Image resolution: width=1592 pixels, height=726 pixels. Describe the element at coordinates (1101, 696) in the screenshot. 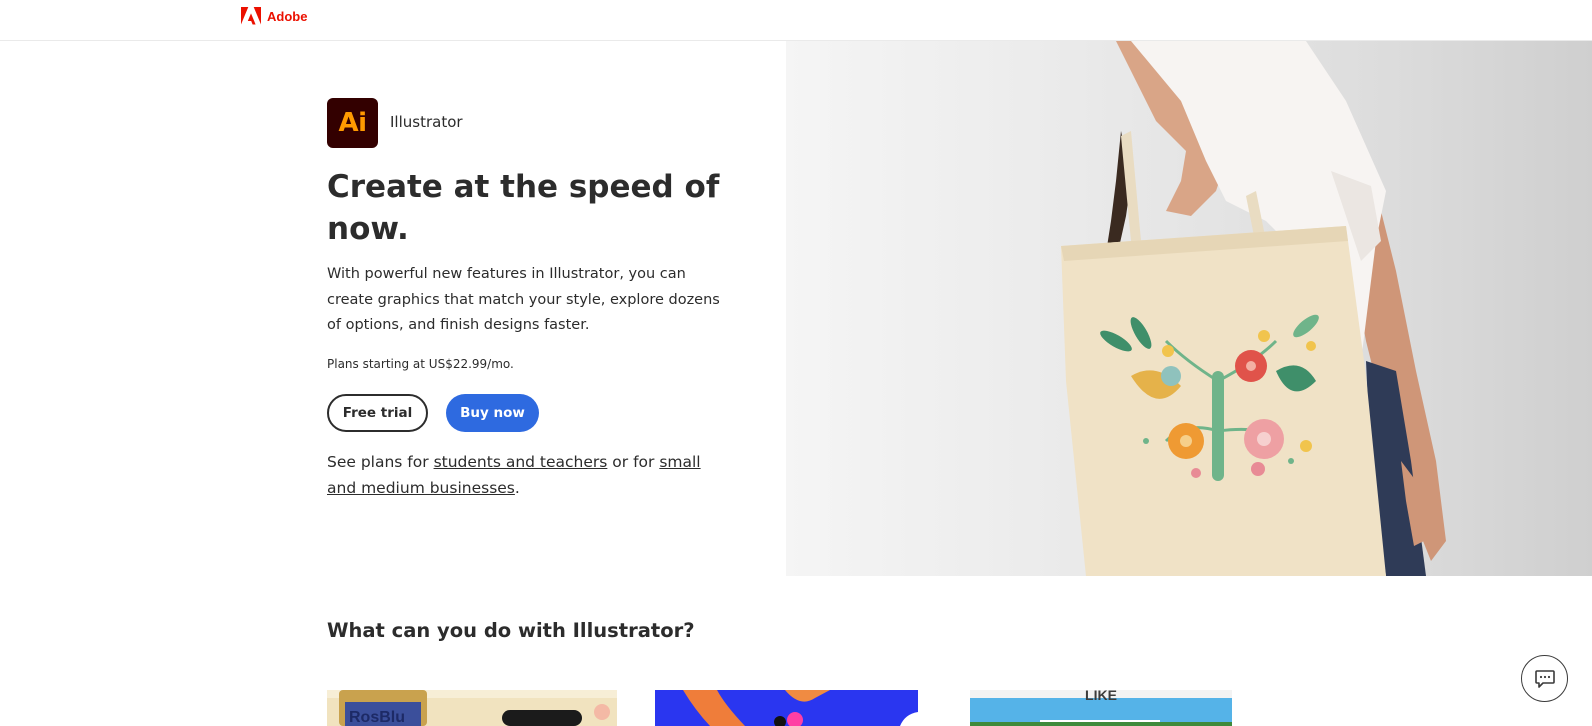

I see `card-3-partial-text: LIKE` at that location.